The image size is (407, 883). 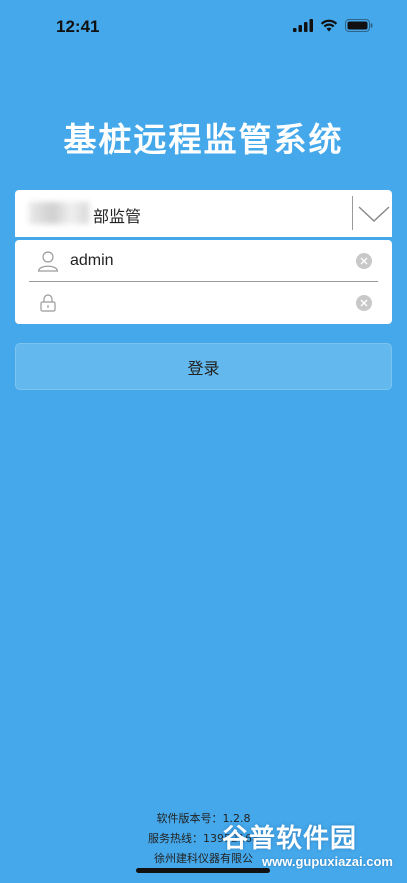 I want to click on signal-icon, so click(x=303, y=25).